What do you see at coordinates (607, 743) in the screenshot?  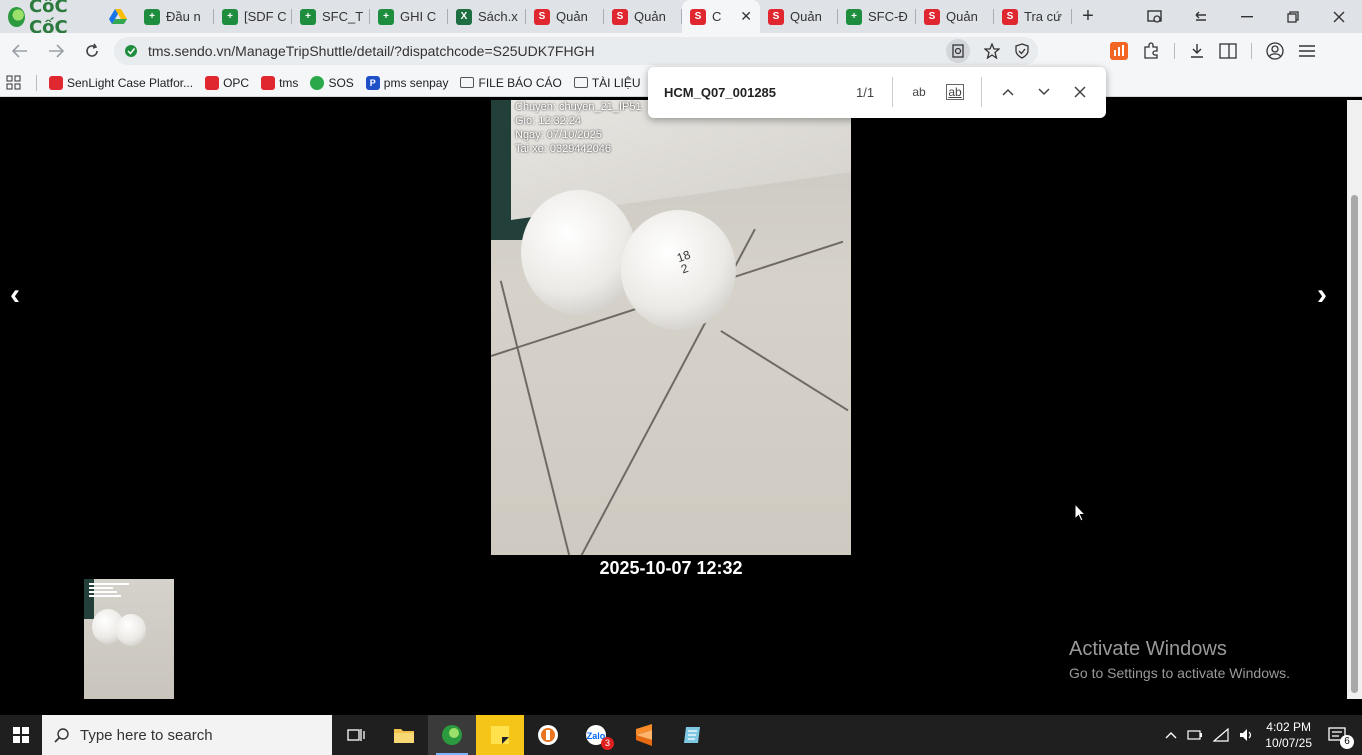 I see `zalo-unread-badge: 3` at bounding box center [607, 743].